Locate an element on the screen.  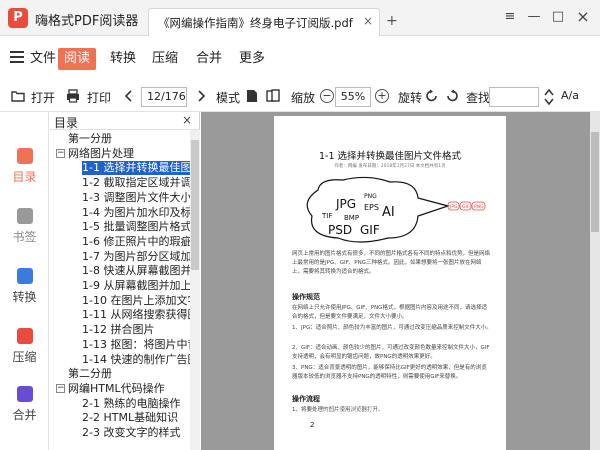
document-scrollbar-thumb is located at coordinates (595, 182).